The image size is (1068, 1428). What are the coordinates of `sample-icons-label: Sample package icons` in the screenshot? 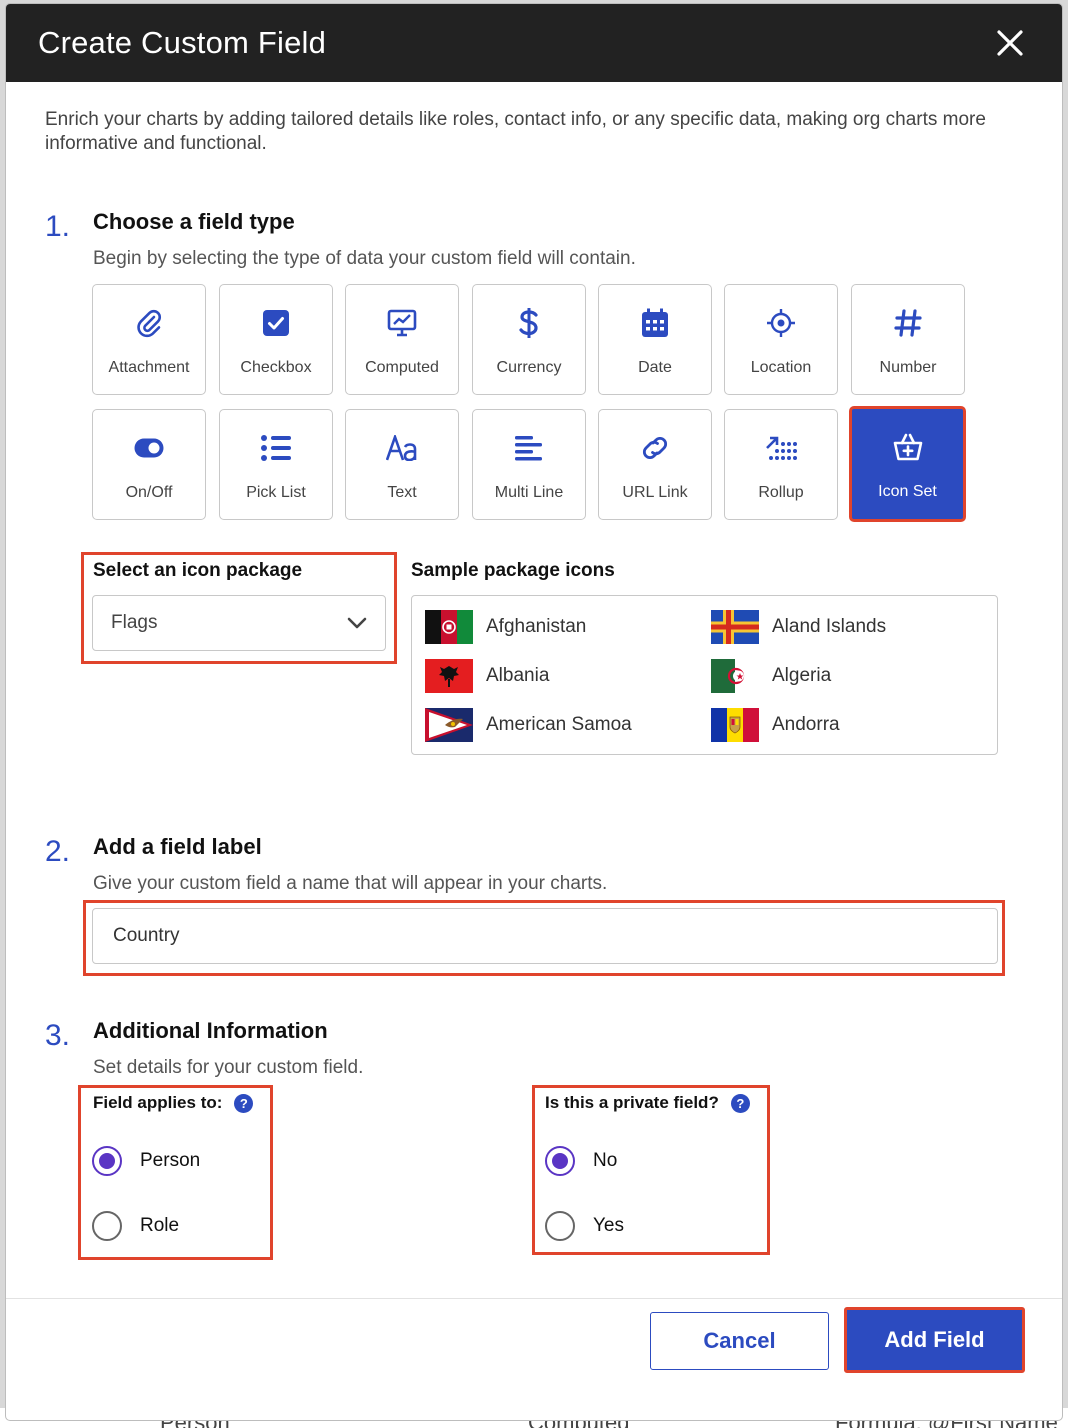 It's located at (513, 570).